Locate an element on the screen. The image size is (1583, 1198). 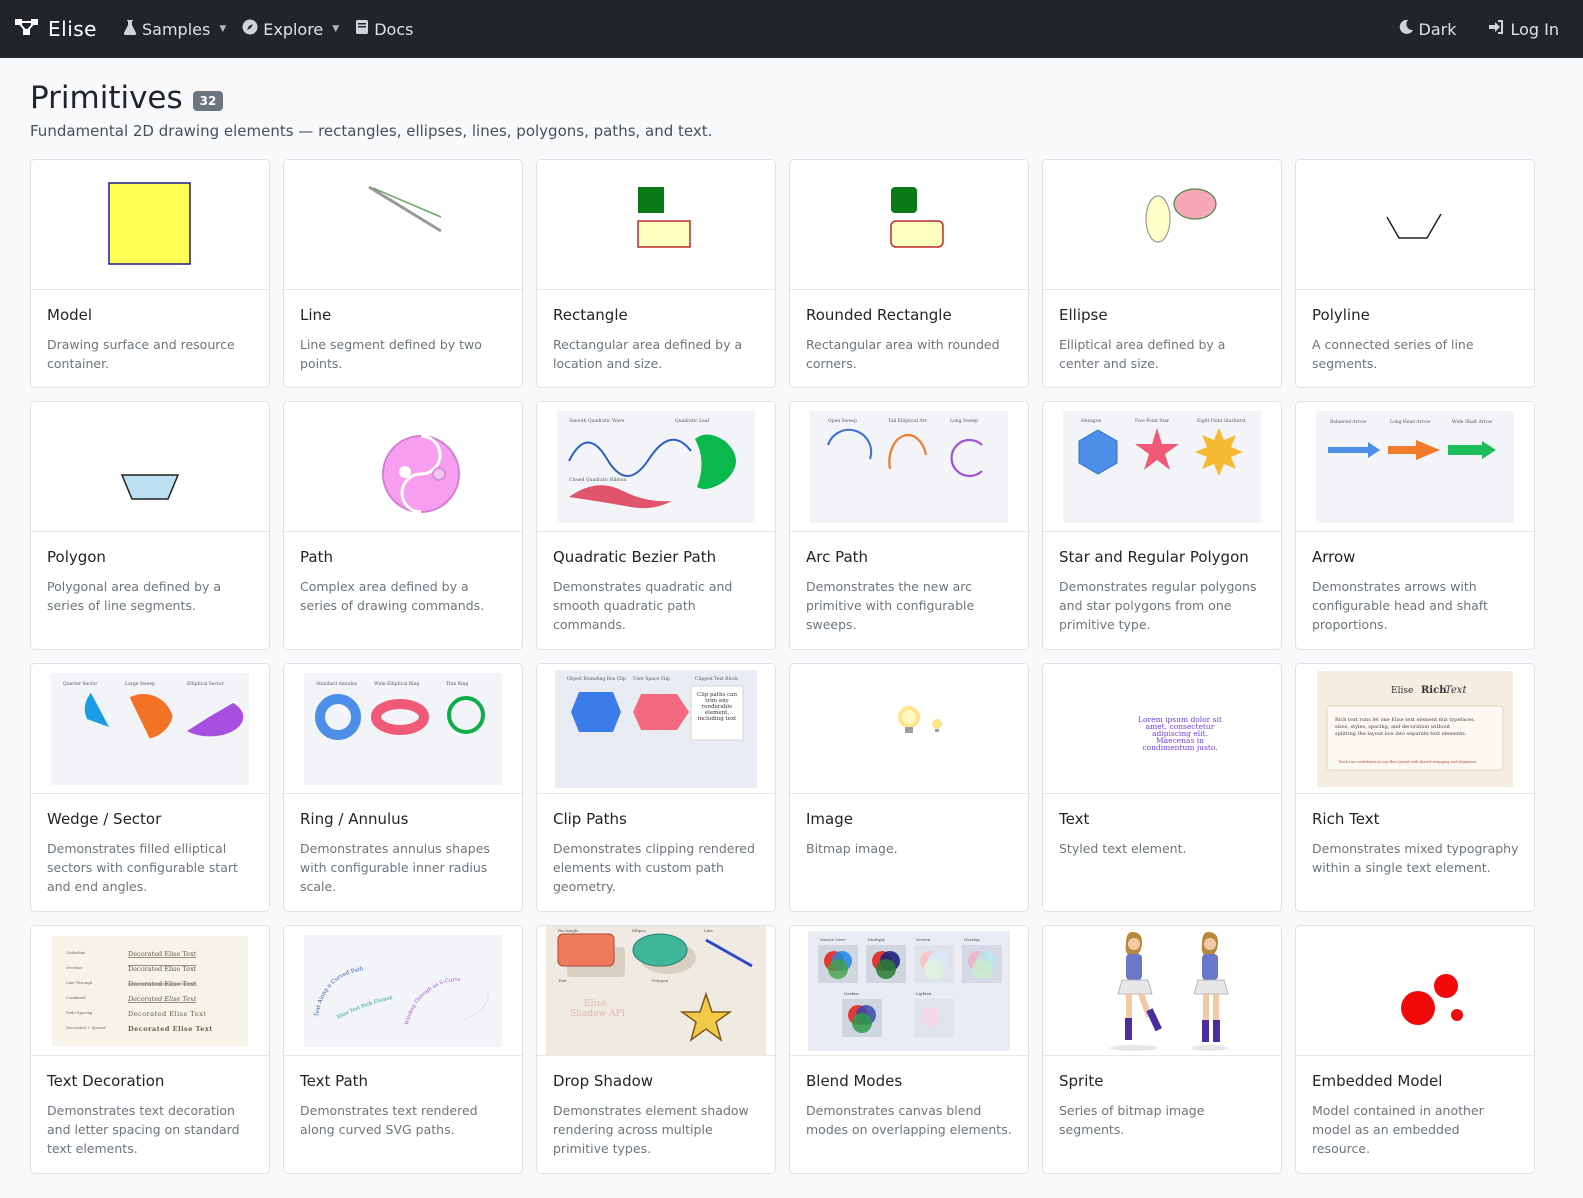
card-description: Drawing surface and resource container. is located at coordinates (141, 354).